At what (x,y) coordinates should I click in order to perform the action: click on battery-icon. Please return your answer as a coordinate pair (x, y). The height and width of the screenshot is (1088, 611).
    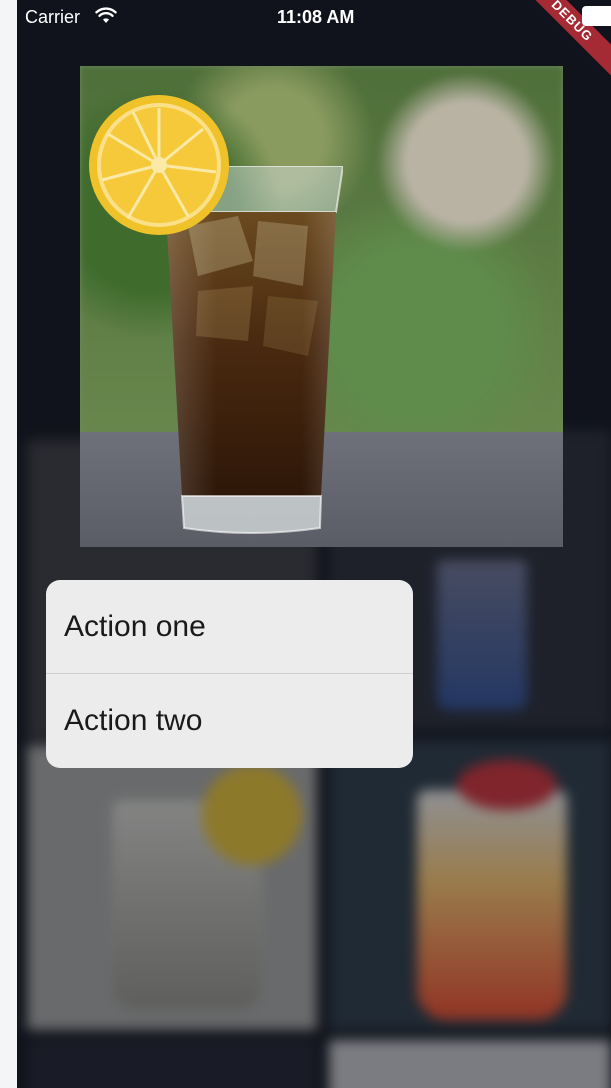
    Looking at the image, I should click on (596, 16).